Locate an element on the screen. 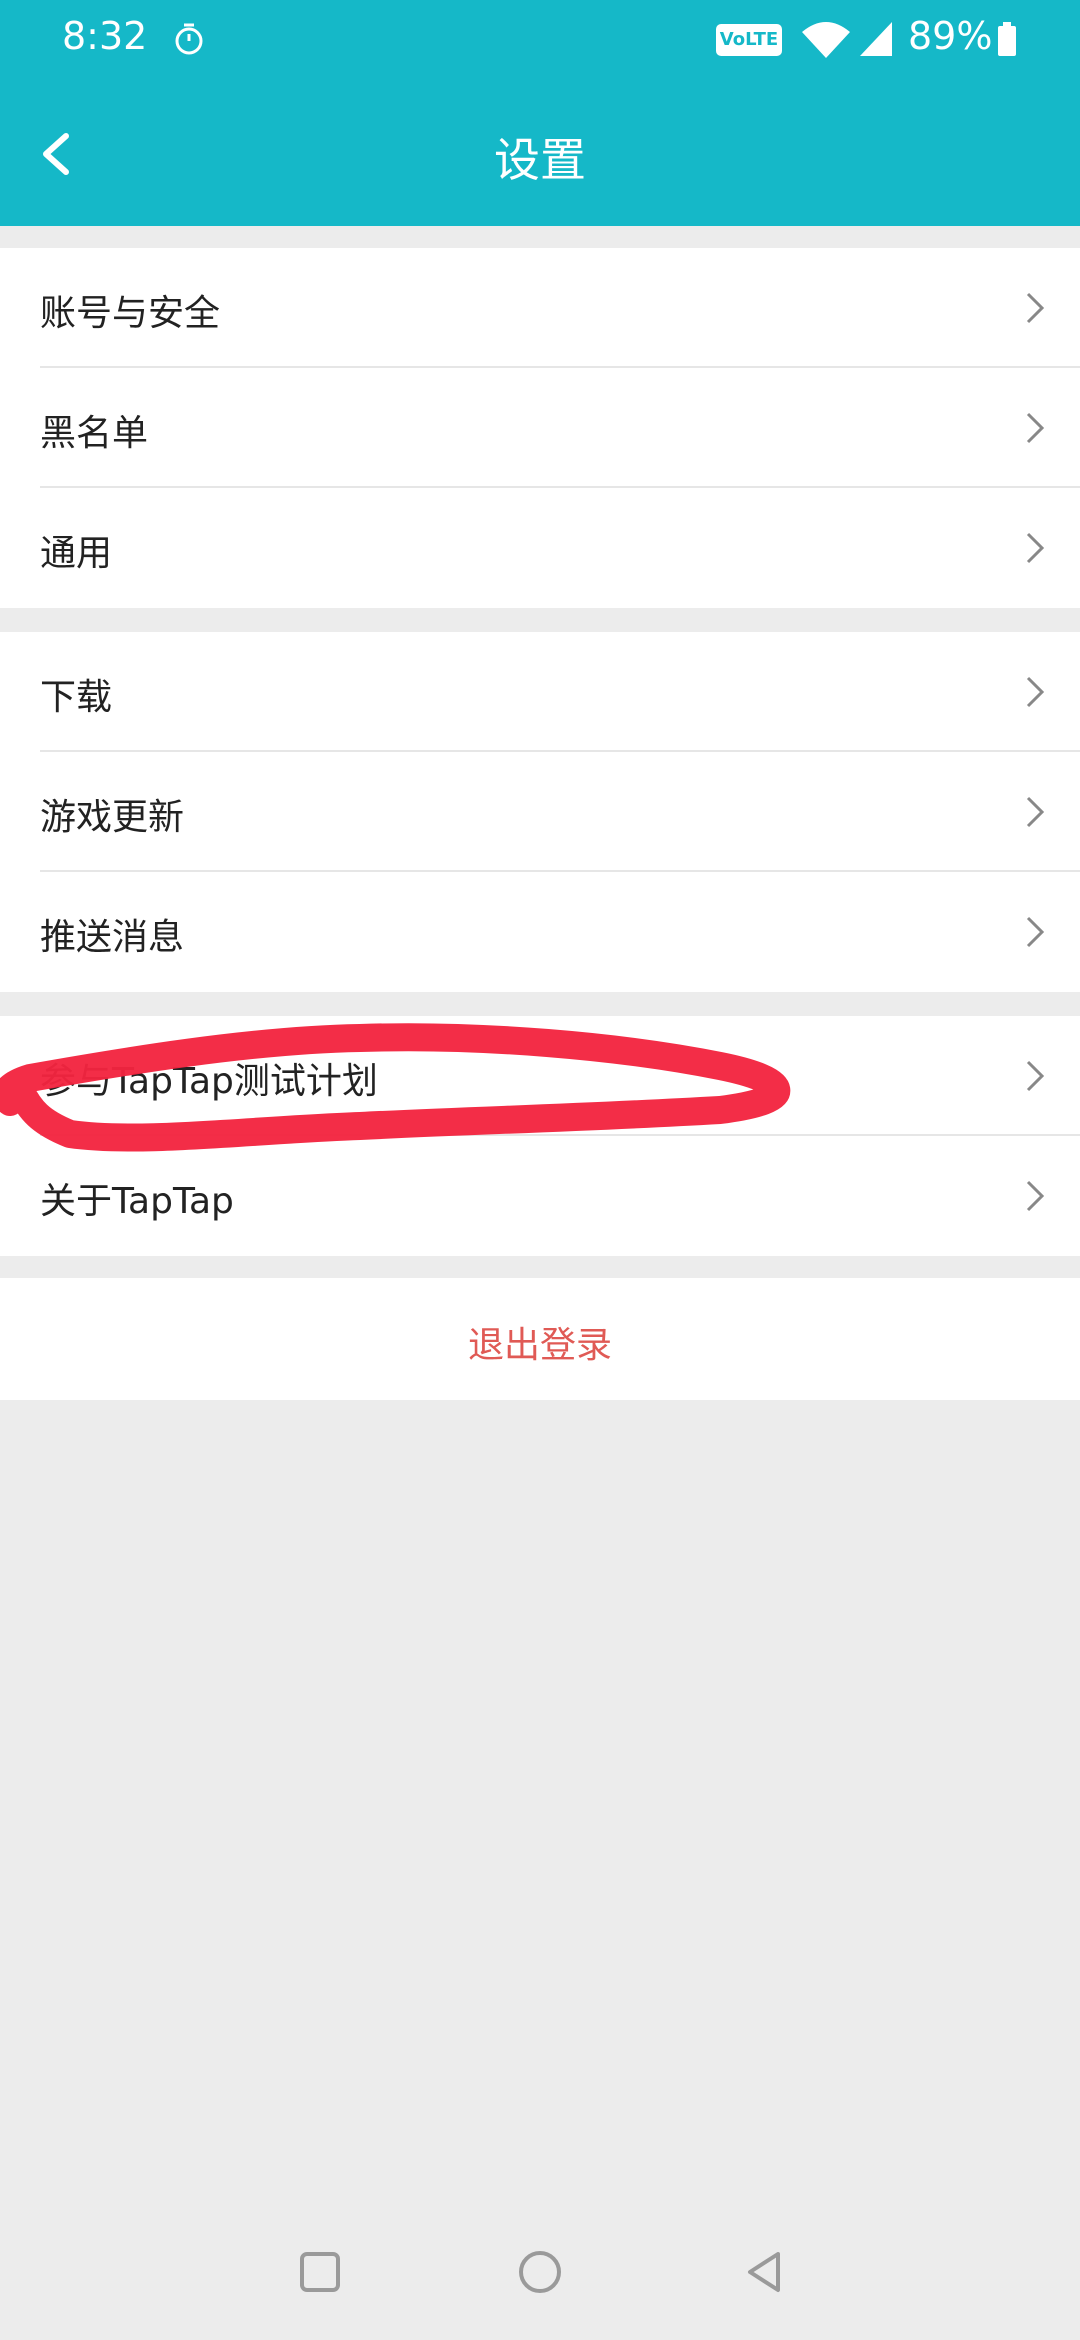 The image size is (1080, 2340). recents-icon is located at coordinates (320, 2272).